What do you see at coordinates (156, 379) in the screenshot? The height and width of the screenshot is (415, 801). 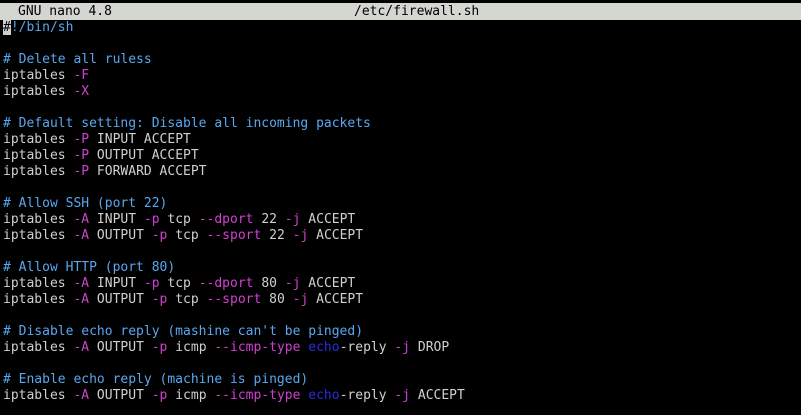 I see `code-token: # Enable echo reply (machine is pinged)` at bounding box center [156, 379].